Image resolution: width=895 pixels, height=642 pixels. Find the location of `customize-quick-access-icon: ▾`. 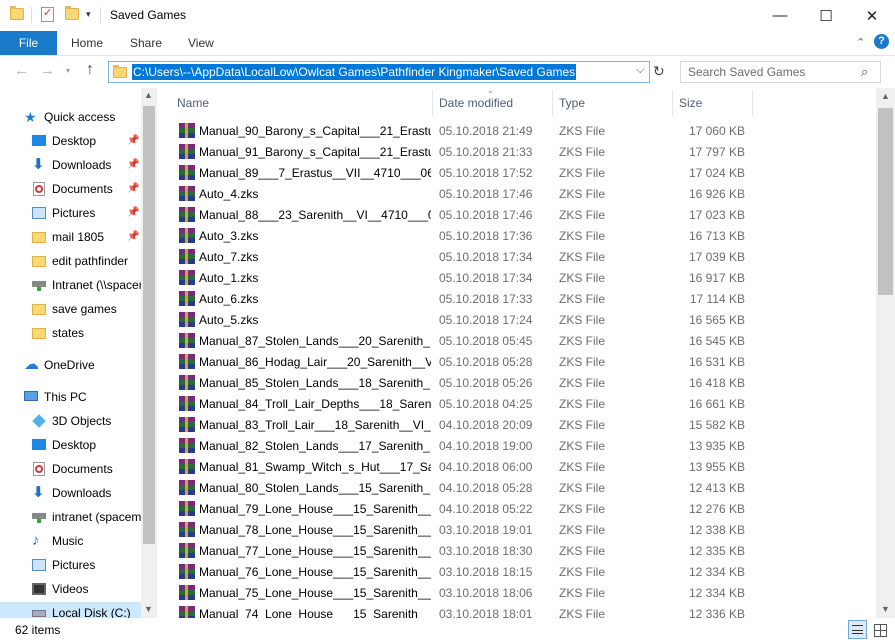

customize-quick-access-icon: ▾ is located at coordinates (88, 14).